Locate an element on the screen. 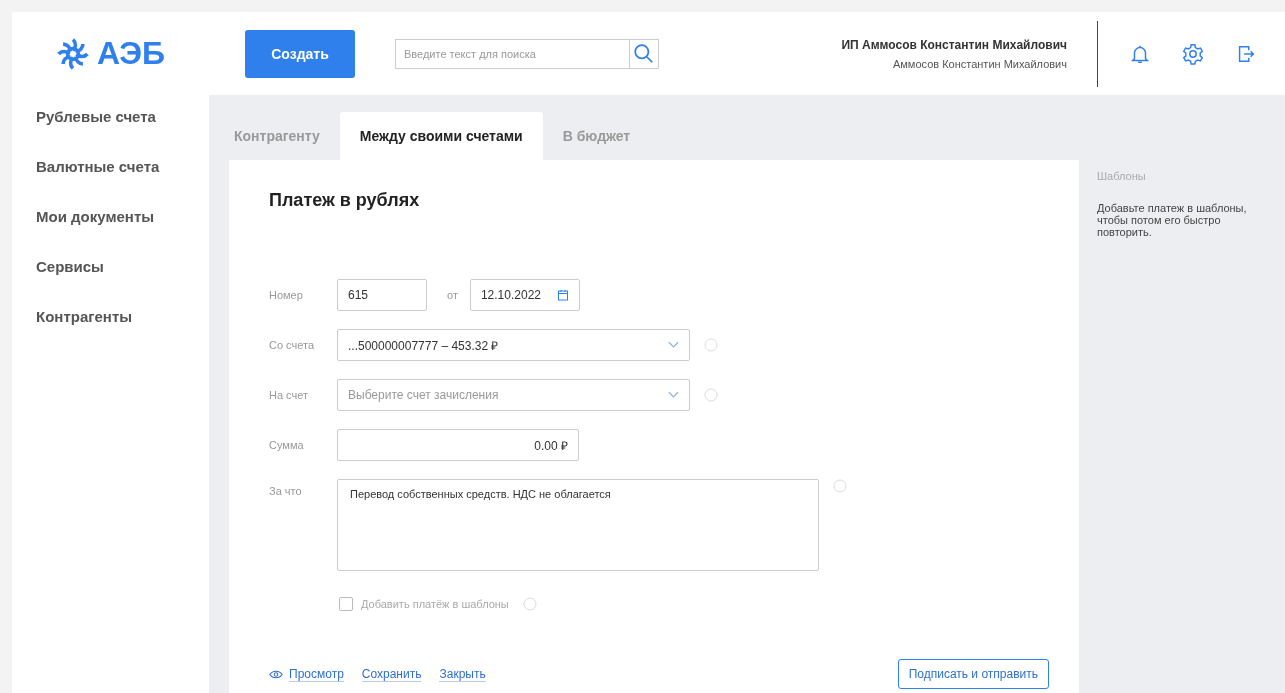 The height and width of the screenshot is (693, 1285). settings-icon is located at coordinates (1193, 53).